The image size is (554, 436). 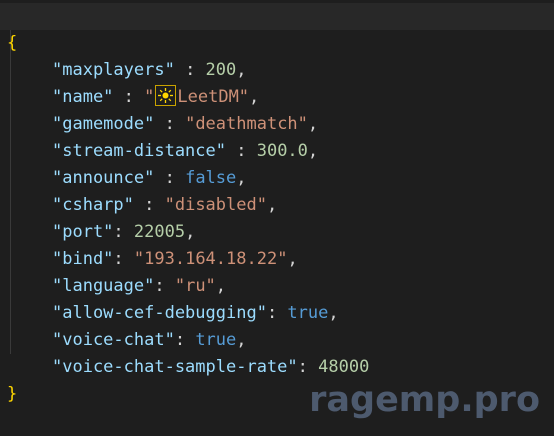 I want to click on code-line: "voice-chat": true,, so click(x=277, y=325).